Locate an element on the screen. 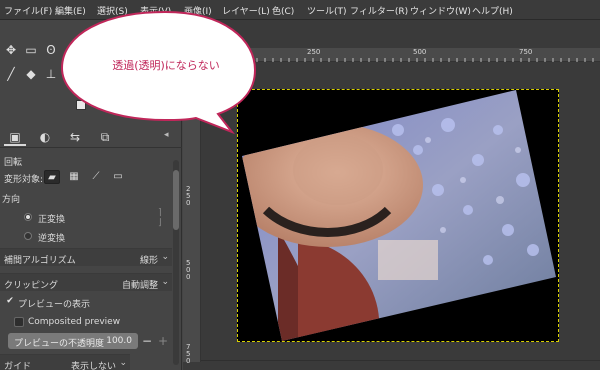  menu-layer: レイヤー(L) is located at coordinates (246, 10).